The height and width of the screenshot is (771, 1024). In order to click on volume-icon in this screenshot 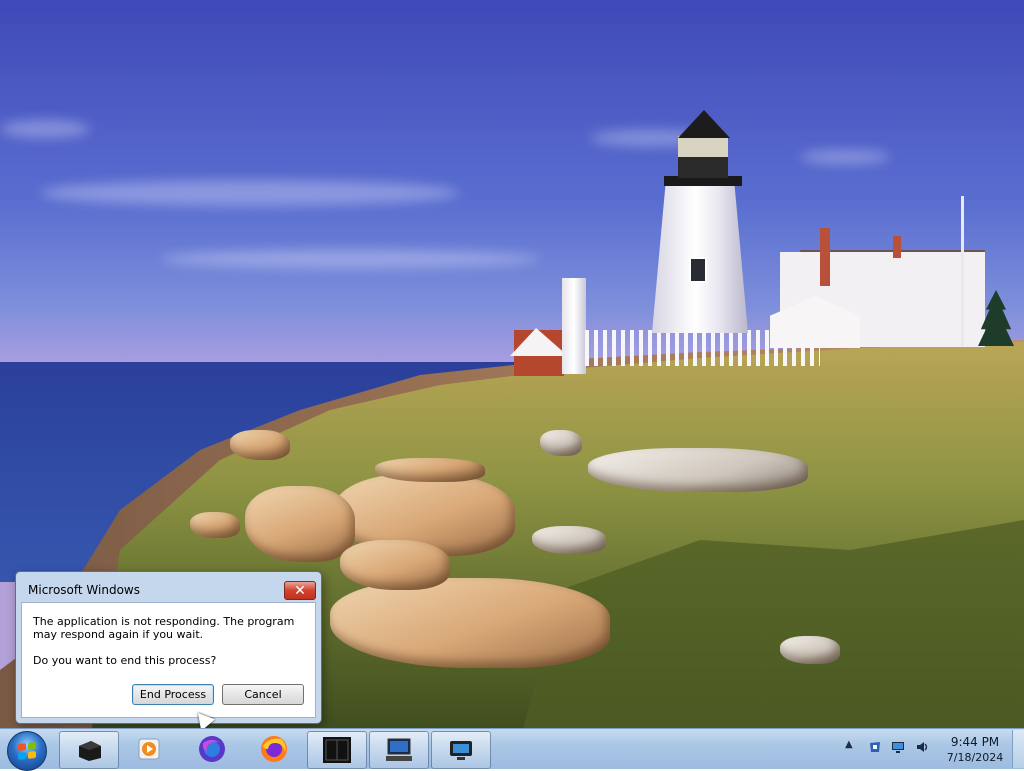, I will do `click(922, 747)`.